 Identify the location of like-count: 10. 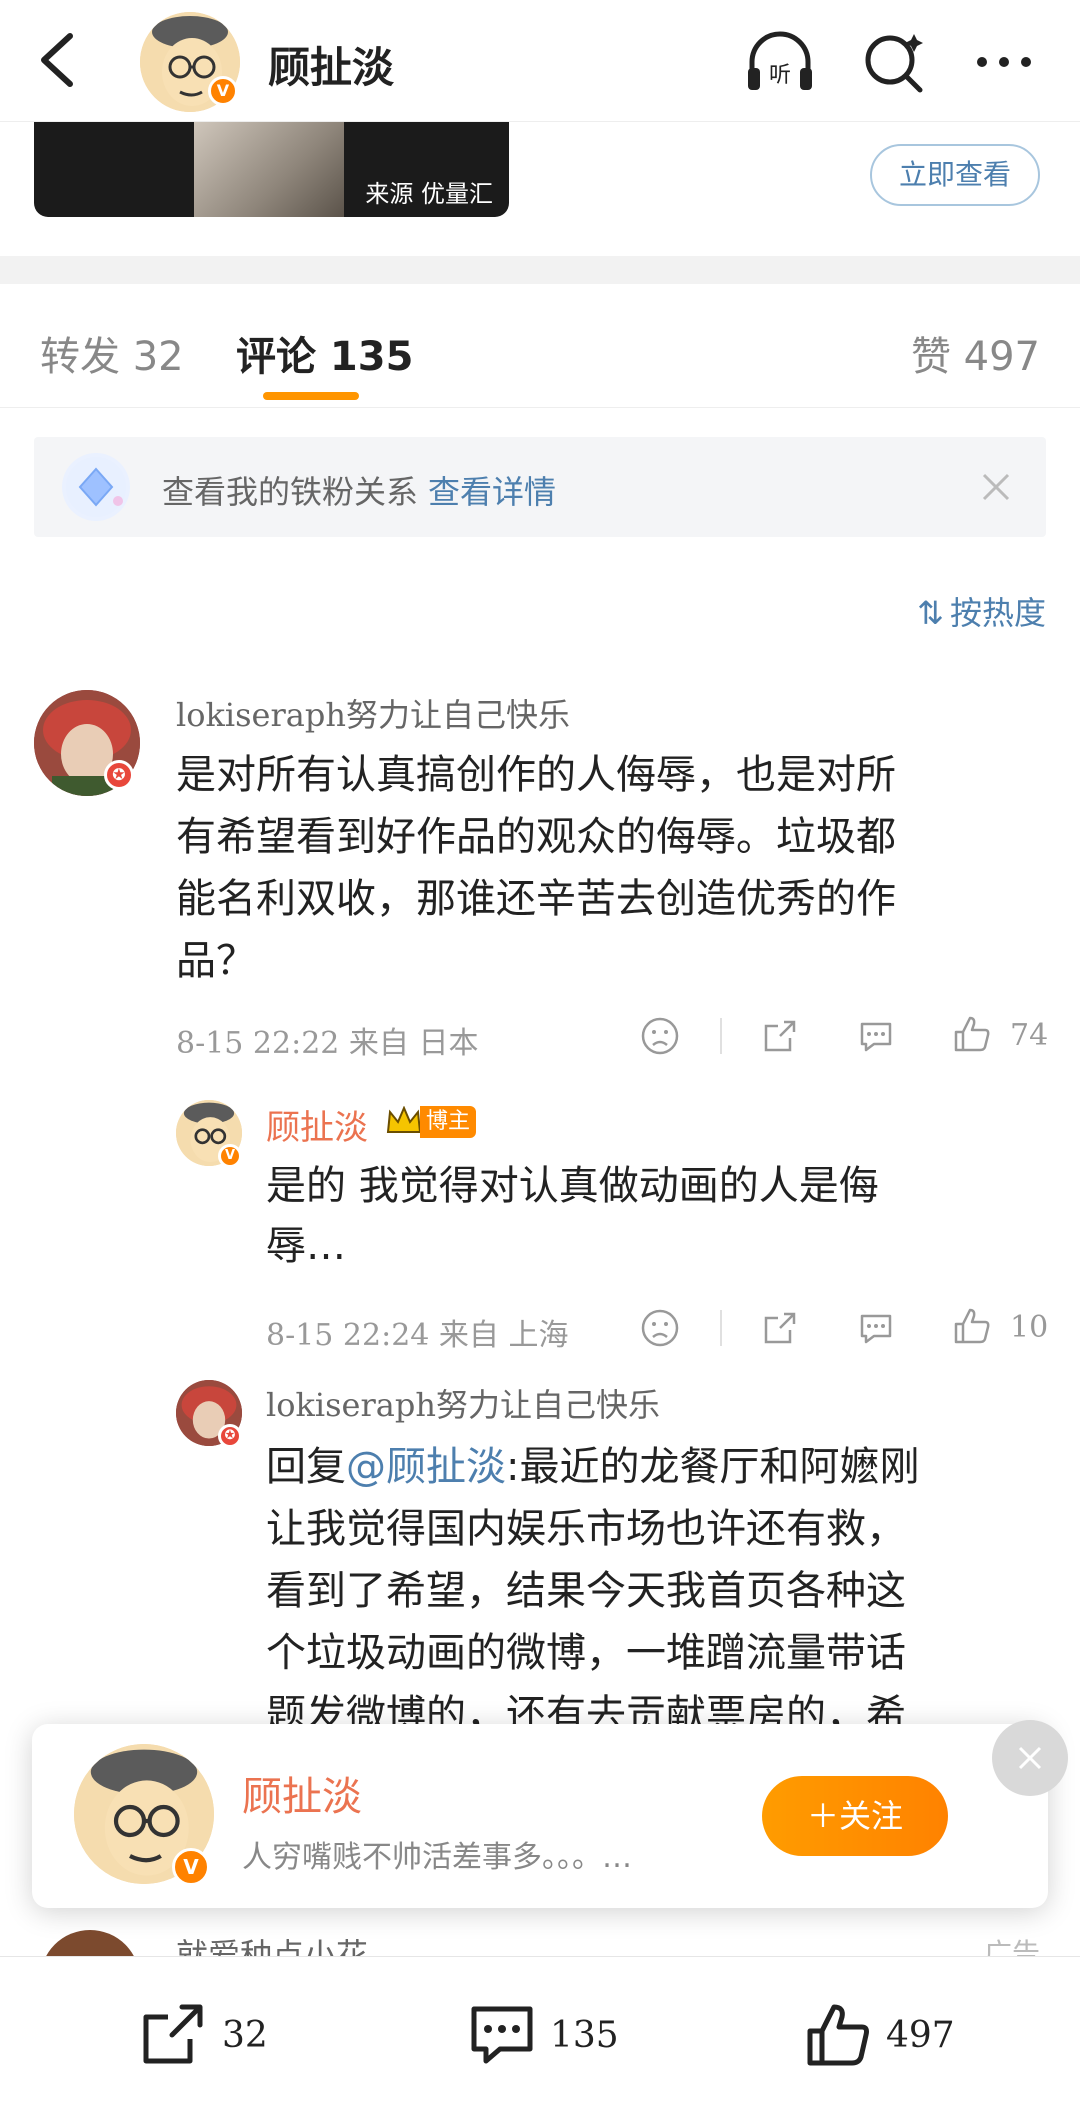
(1029, 1327).